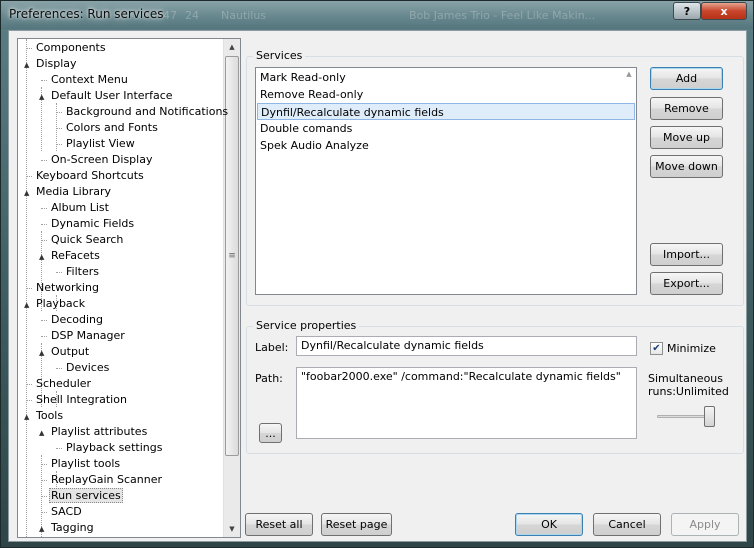 The height and width of the screenshot is (548, 754). Describe the element at coordinates (62, 288) in the screenshot. I see `tree-item: Networking` at that location.